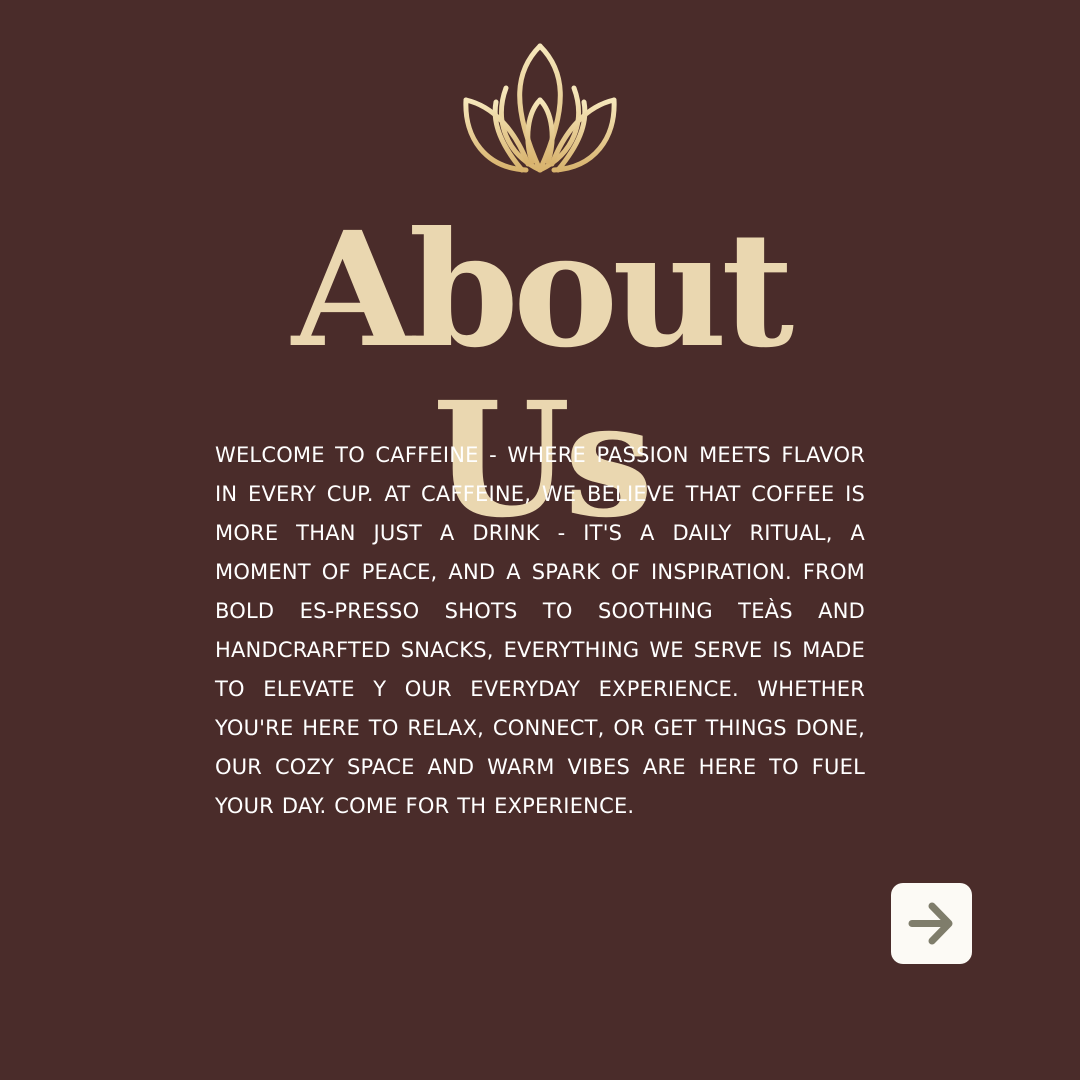  Describe the element at coordinates (540, 108) in the screenshot. I see `lotus-icon` at that location.